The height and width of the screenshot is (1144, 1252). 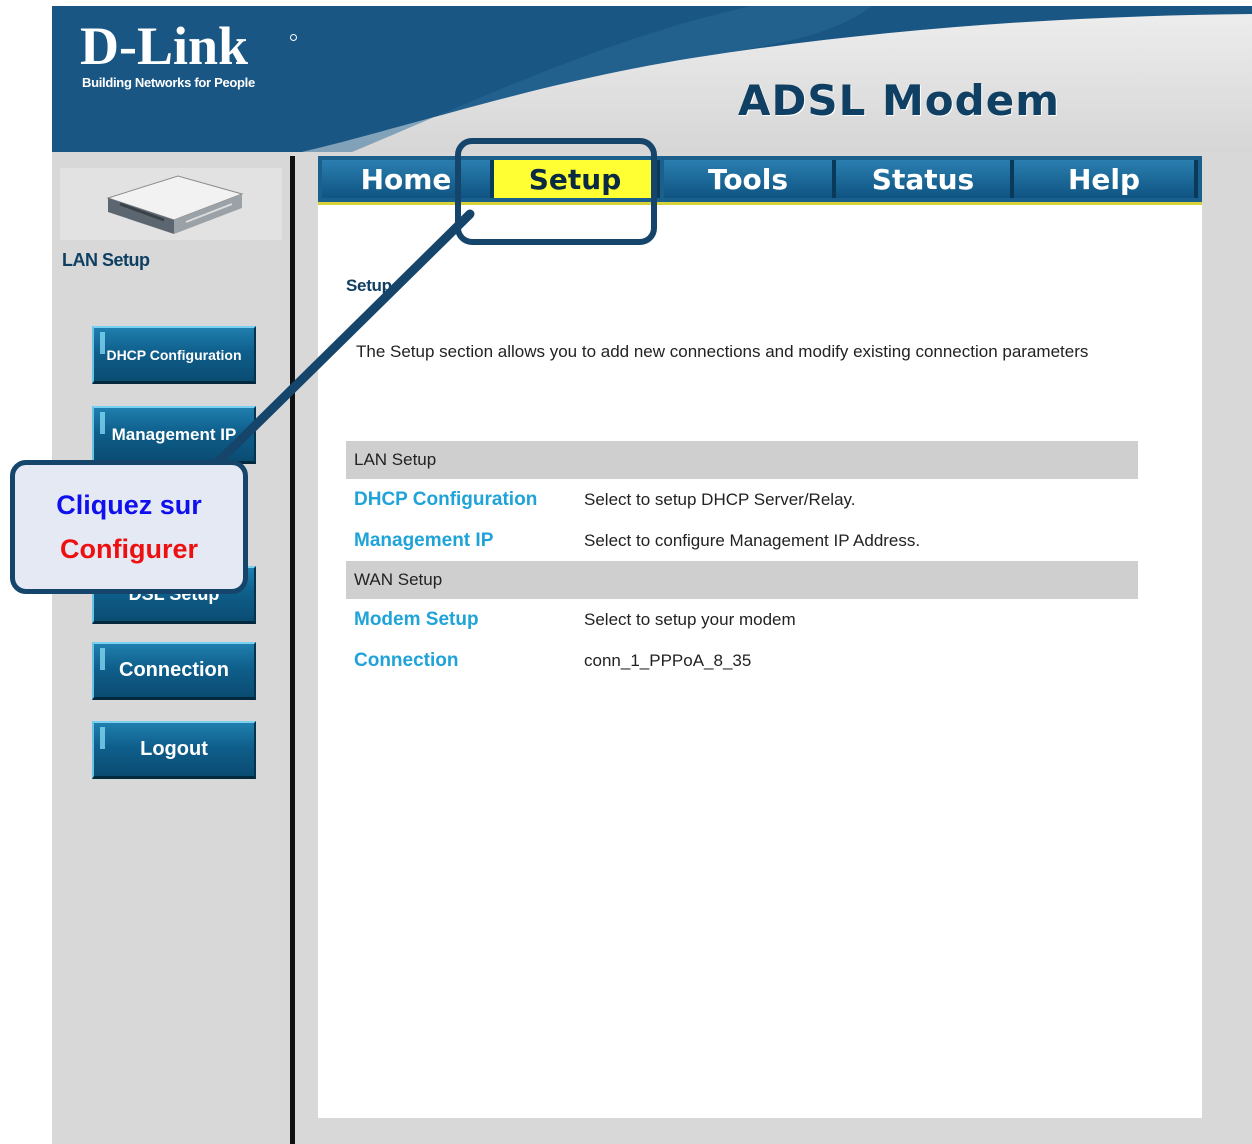 I want to click on pointer-line, so click(x=338, y=344).